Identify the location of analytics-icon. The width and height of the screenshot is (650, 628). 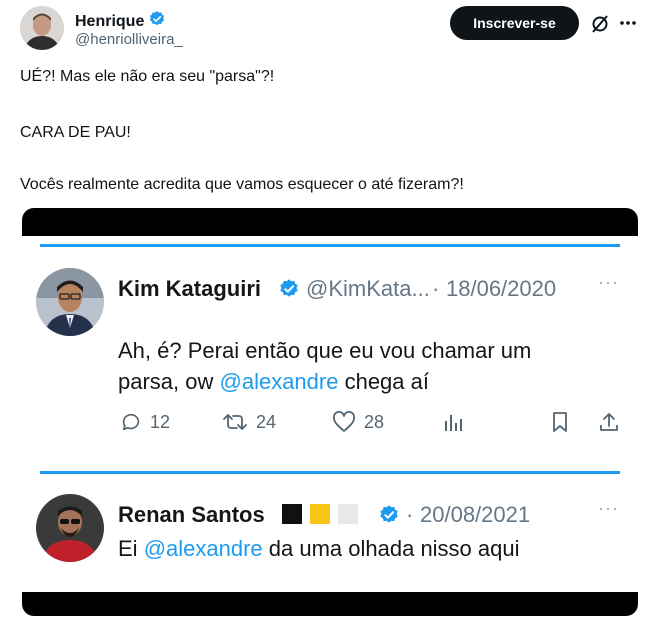
(453, 422).